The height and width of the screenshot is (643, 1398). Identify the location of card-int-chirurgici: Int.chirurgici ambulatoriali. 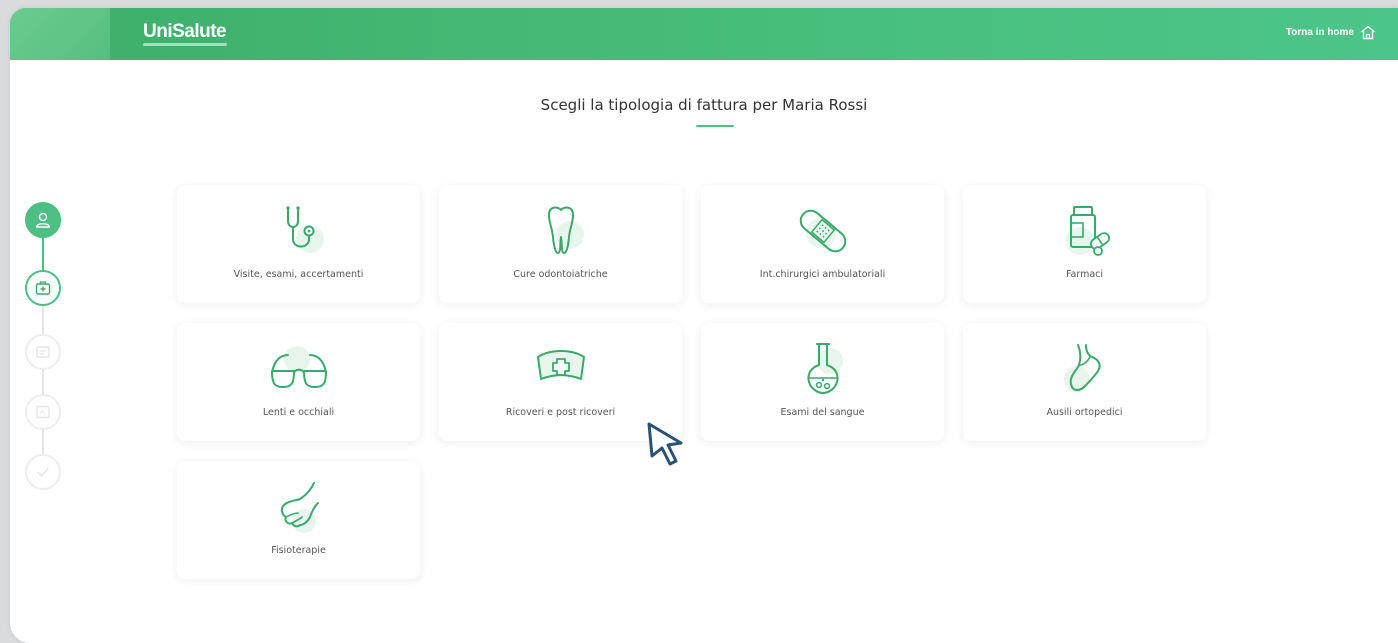
(822, 244).